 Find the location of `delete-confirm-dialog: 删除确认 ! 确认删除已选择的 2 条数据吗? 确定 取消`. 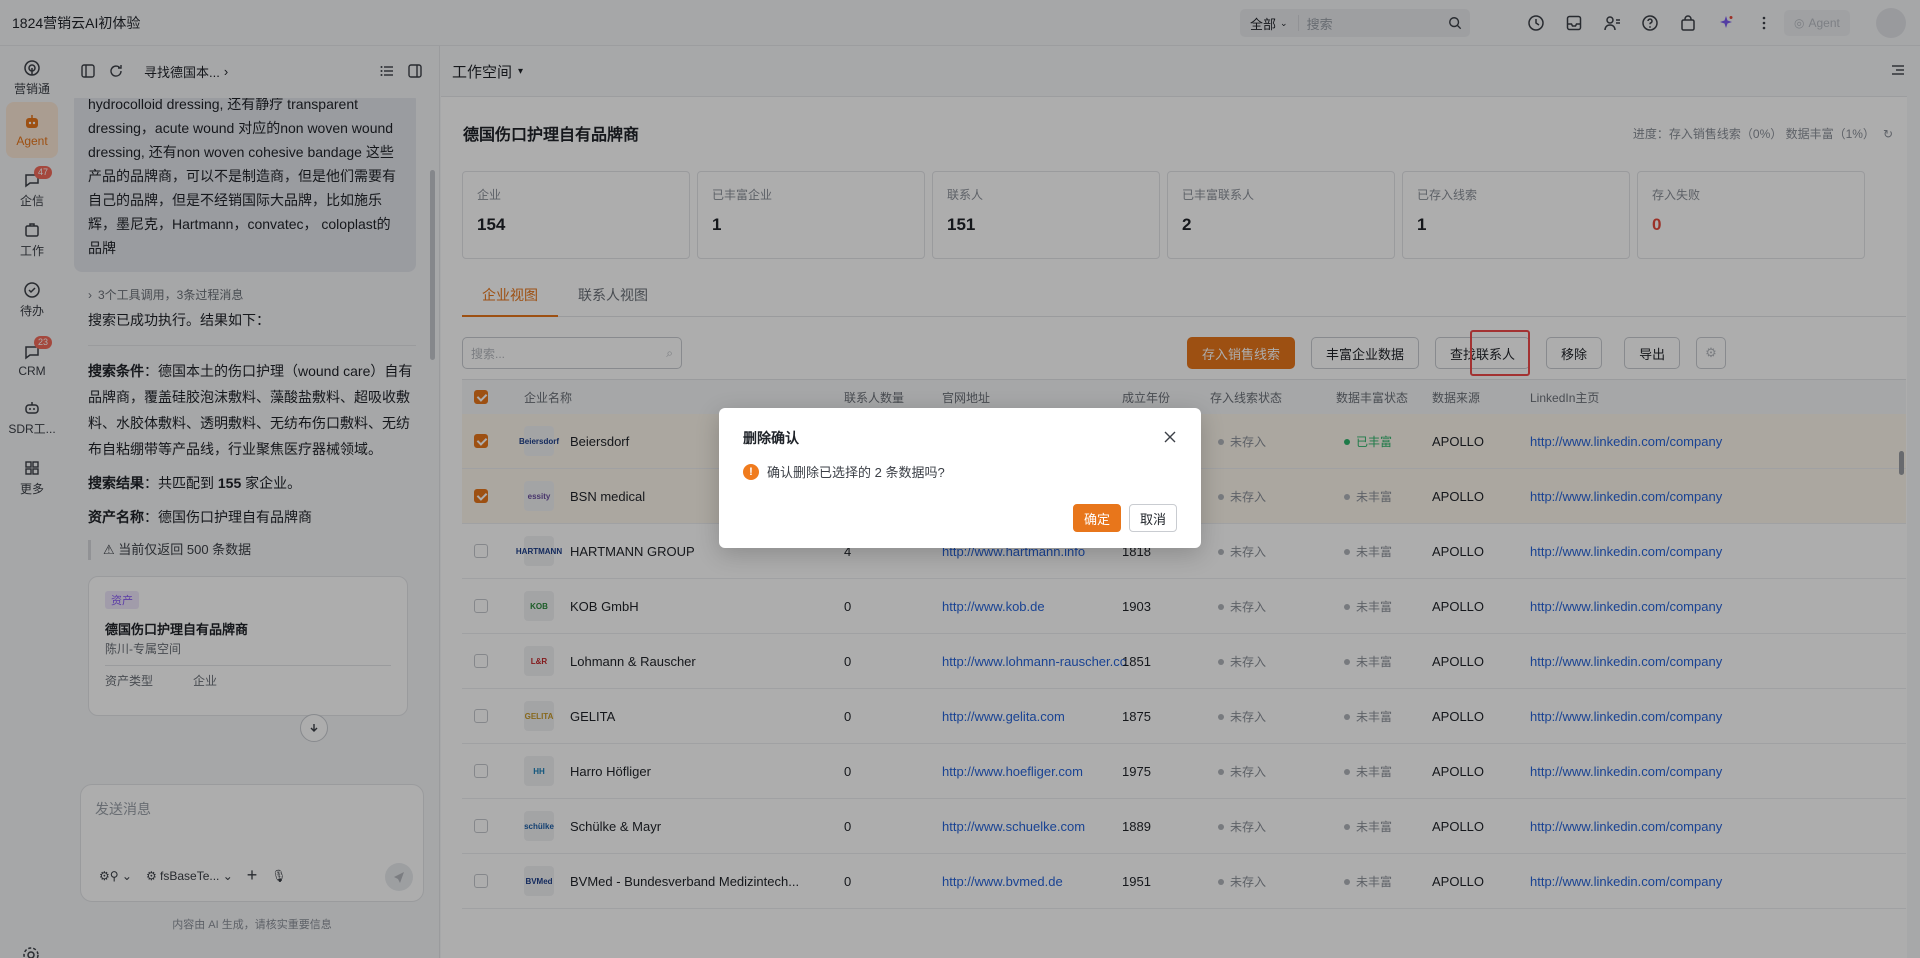

delete-confirm-dialog: 删除确认 ! 确认删除已选择的 2 条数据吗? 确定 取消 is located at coordinates (960, 478).